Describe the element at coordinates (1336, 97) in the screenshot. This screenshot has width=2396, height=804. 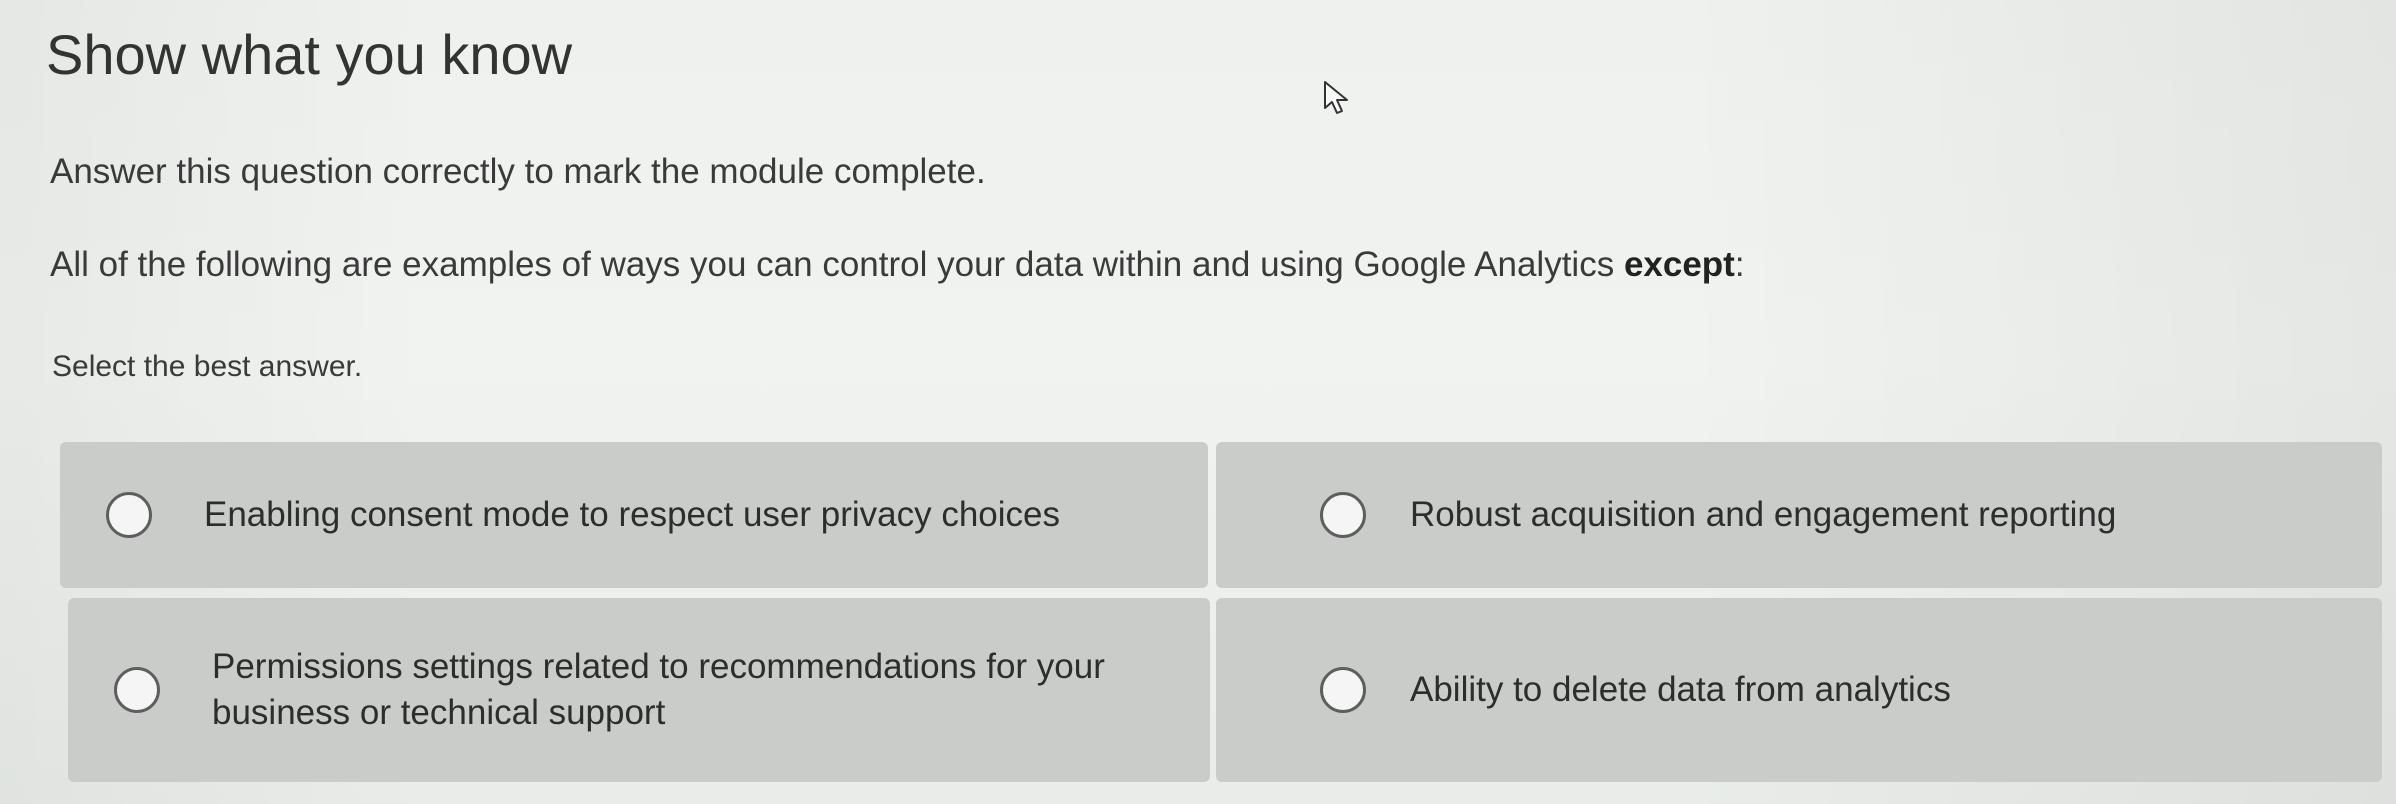
I see `mouse-pointer-icon` at that location.